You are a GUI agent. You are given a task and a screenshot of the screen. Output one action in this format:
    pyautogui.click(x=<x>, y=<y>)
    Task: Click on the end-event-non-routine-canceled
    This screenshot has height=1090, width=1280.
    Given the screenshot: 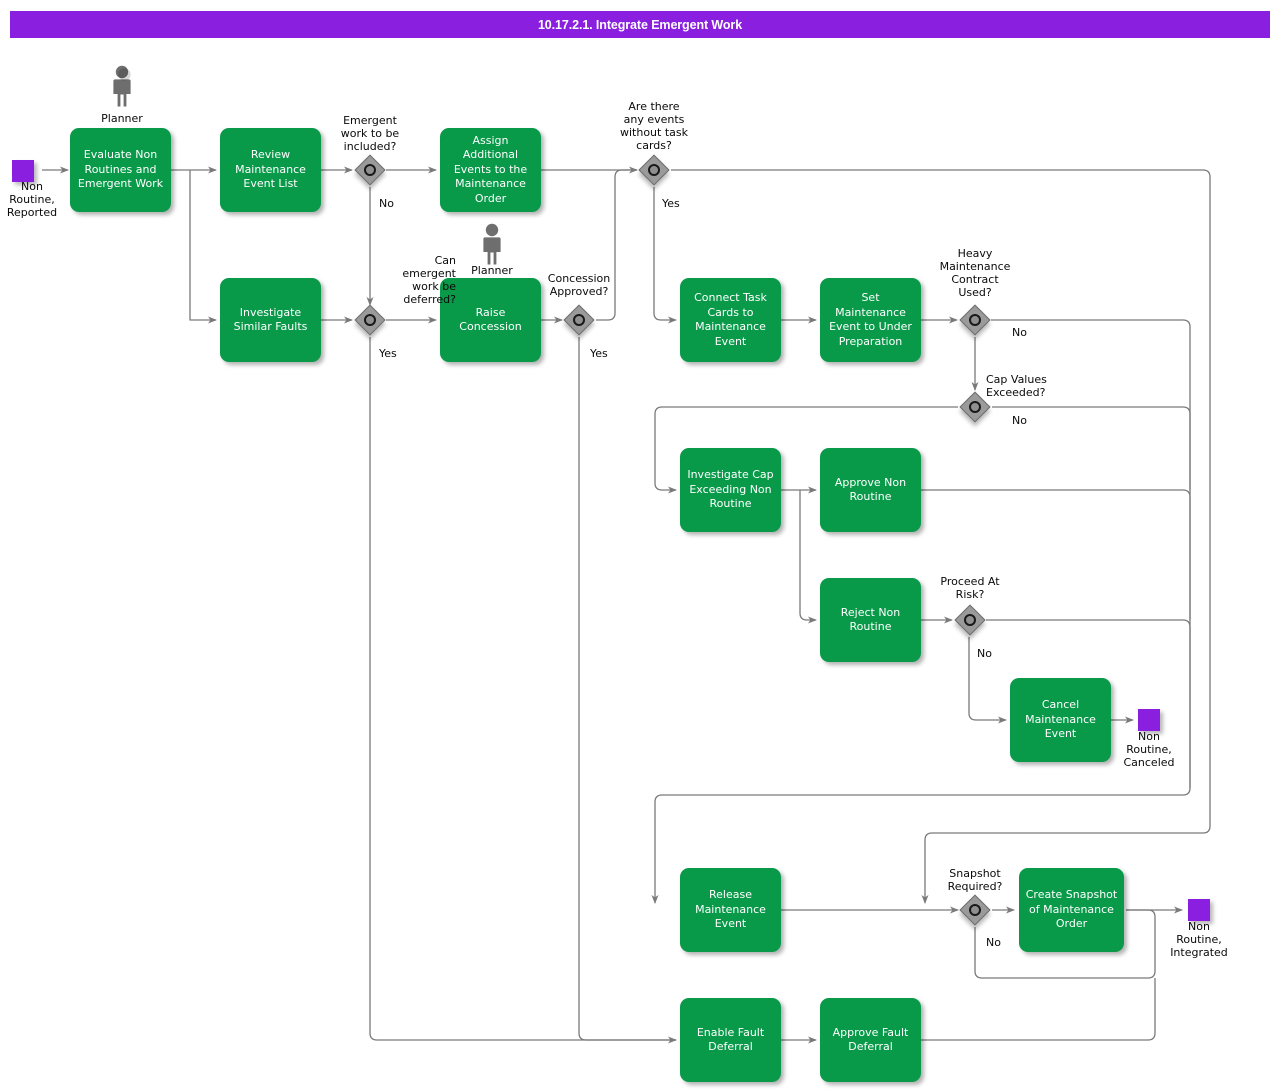 What is the action you would take?
    pyautogui.click(x=1149, y=720)
    